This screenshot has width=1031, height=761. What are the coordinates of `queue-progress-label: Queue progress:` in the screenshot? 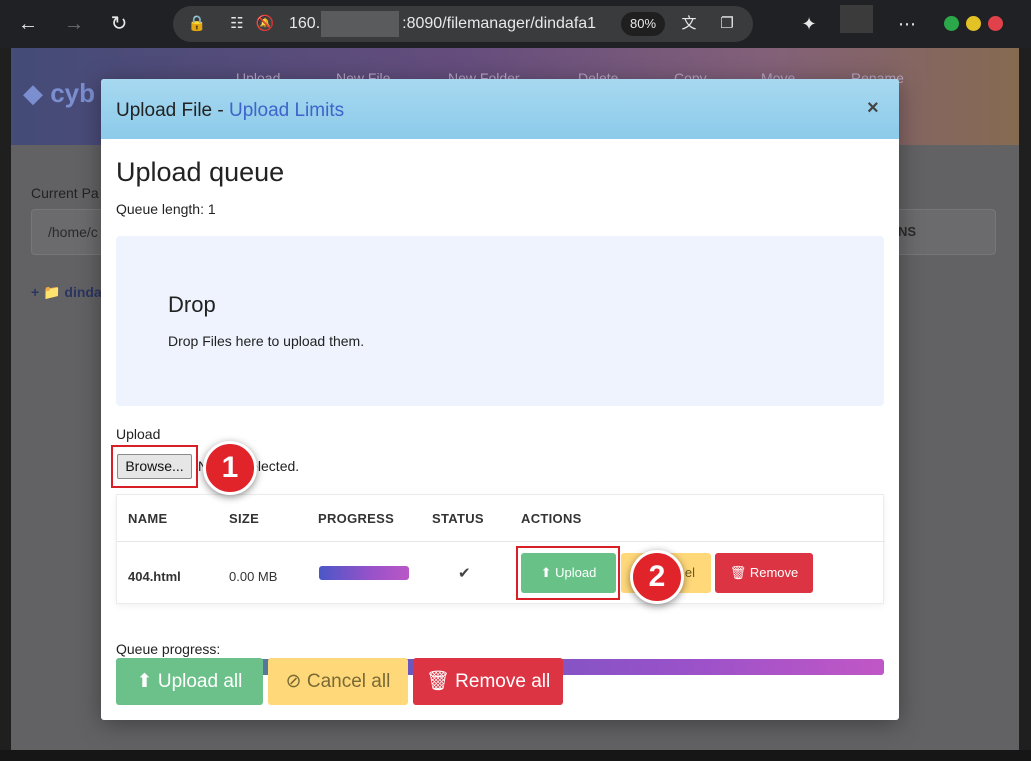 It's located at (168, 649).